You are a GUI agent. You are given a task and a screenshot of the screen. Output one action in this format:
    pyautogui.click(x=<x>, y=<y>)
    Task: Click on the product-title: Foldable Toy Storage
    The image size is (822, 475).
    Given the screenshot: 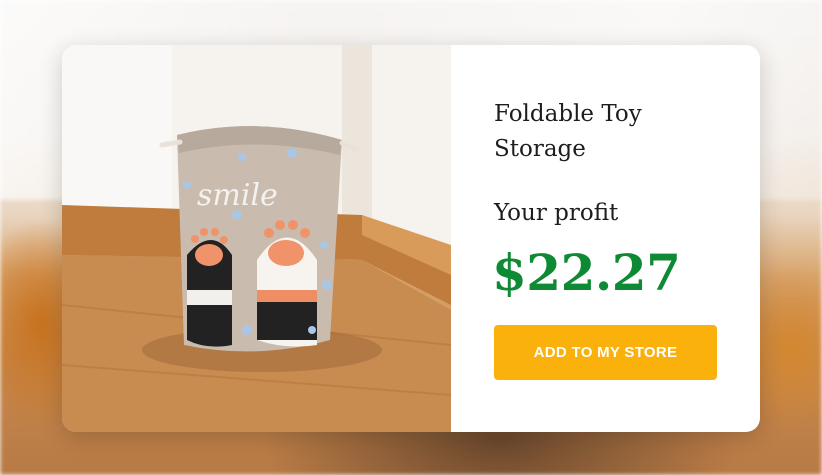 What is the action you would take?
    pyautogui.click(x=568, y=131)
    